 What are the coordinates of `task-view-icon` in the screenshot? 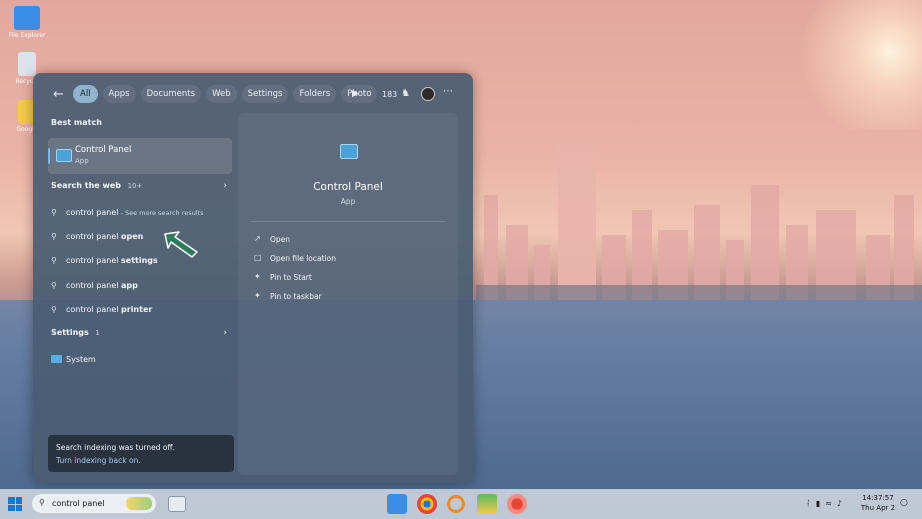 It's located at (177, 504).